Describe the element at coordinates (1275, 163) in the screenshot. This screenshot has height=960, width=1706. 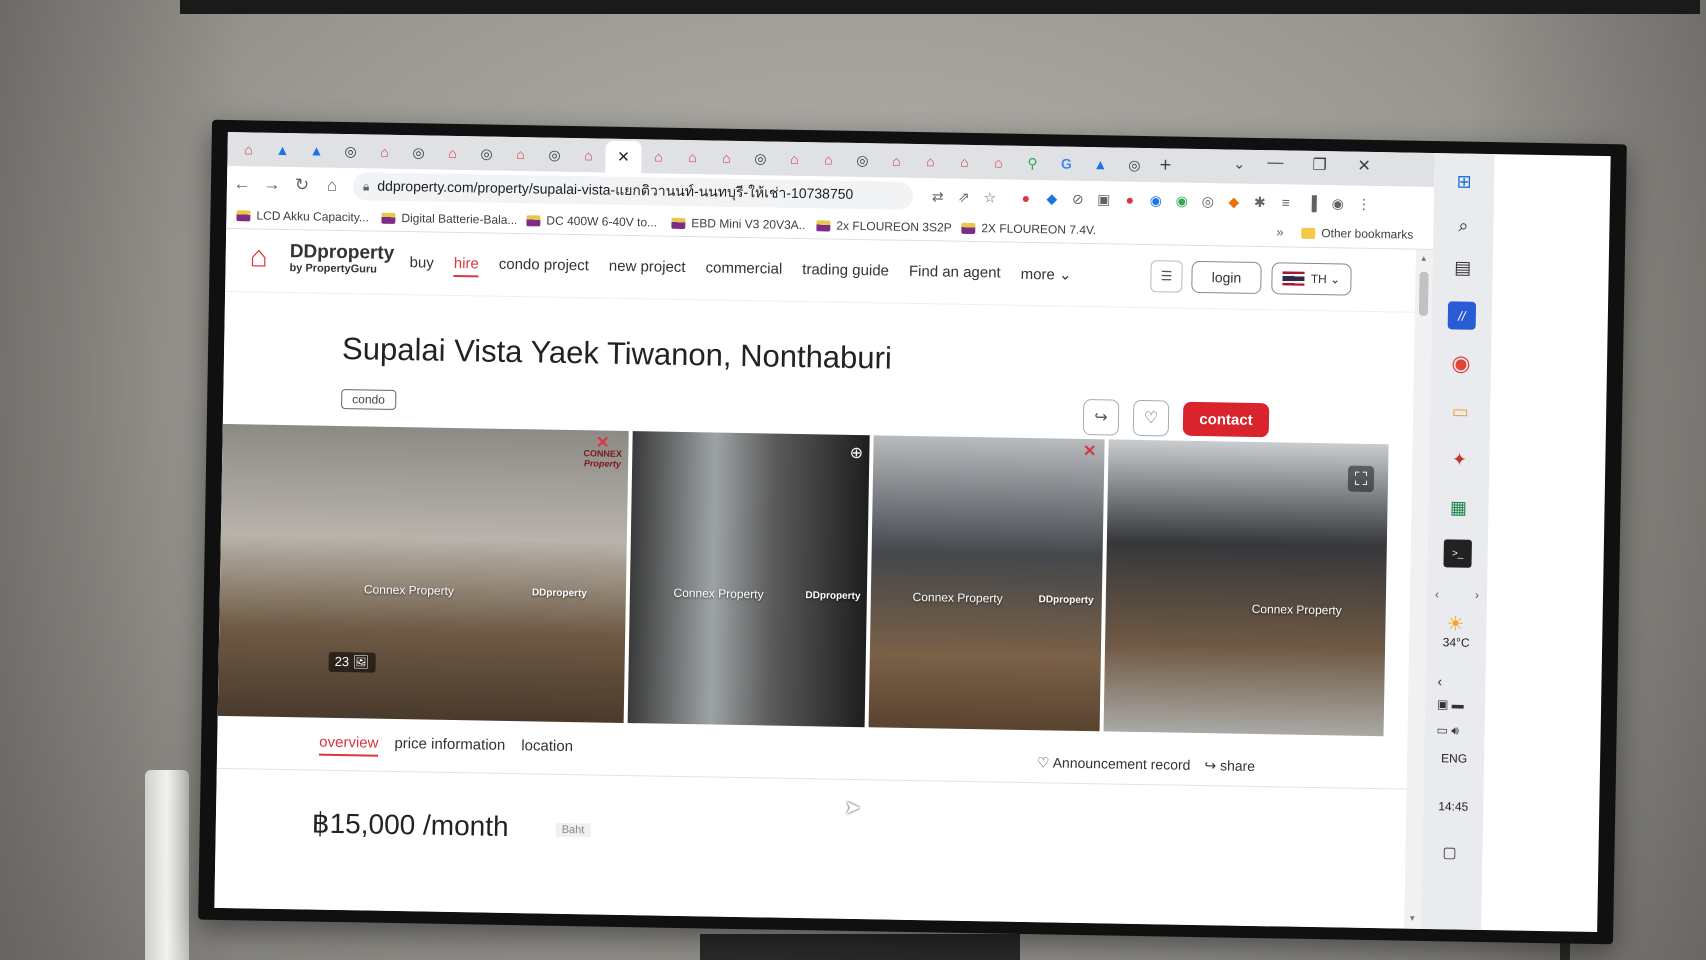
I see `minimize-icon: —` at that location.